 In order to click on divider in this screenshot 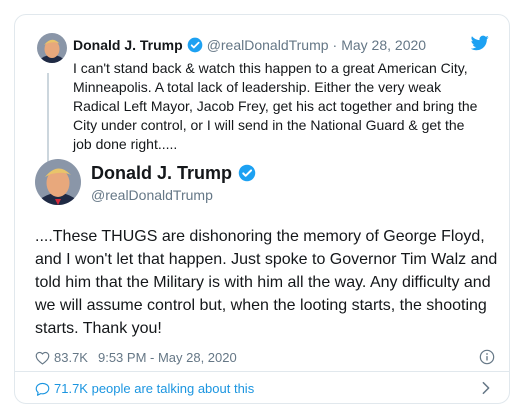, I will do `click(262, 371)`.